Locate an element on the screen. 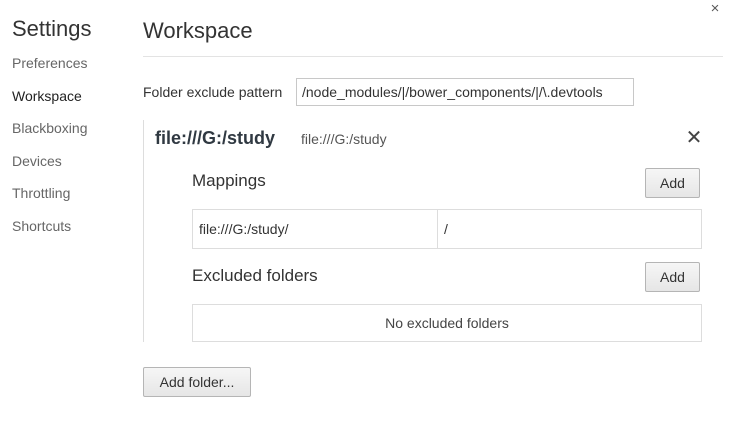 The height and width of the screenshot is (434, 731). add-excluded-folder-button: Add is located at coordinates (672, 277).